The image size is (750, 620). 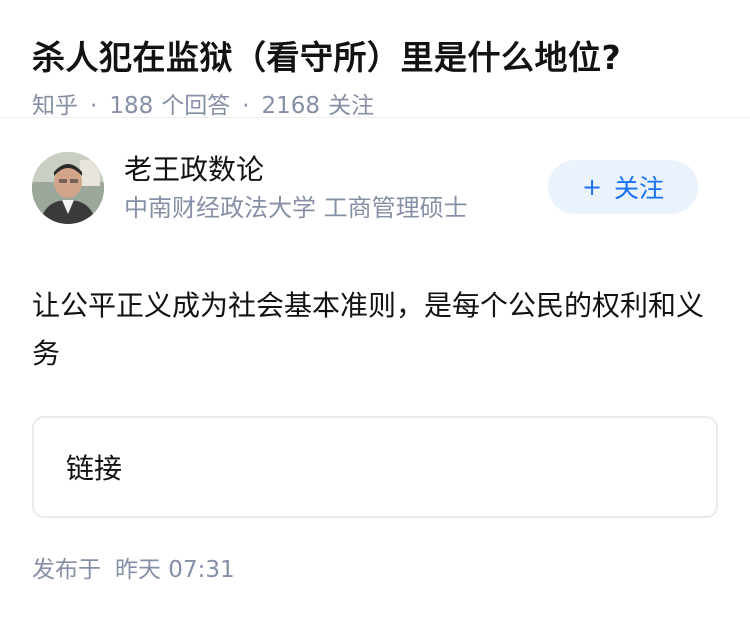 What do you see at coordinates (592, 187) in the screenshot?
I see `plus-icon: +` at bounding box center [592, 187].